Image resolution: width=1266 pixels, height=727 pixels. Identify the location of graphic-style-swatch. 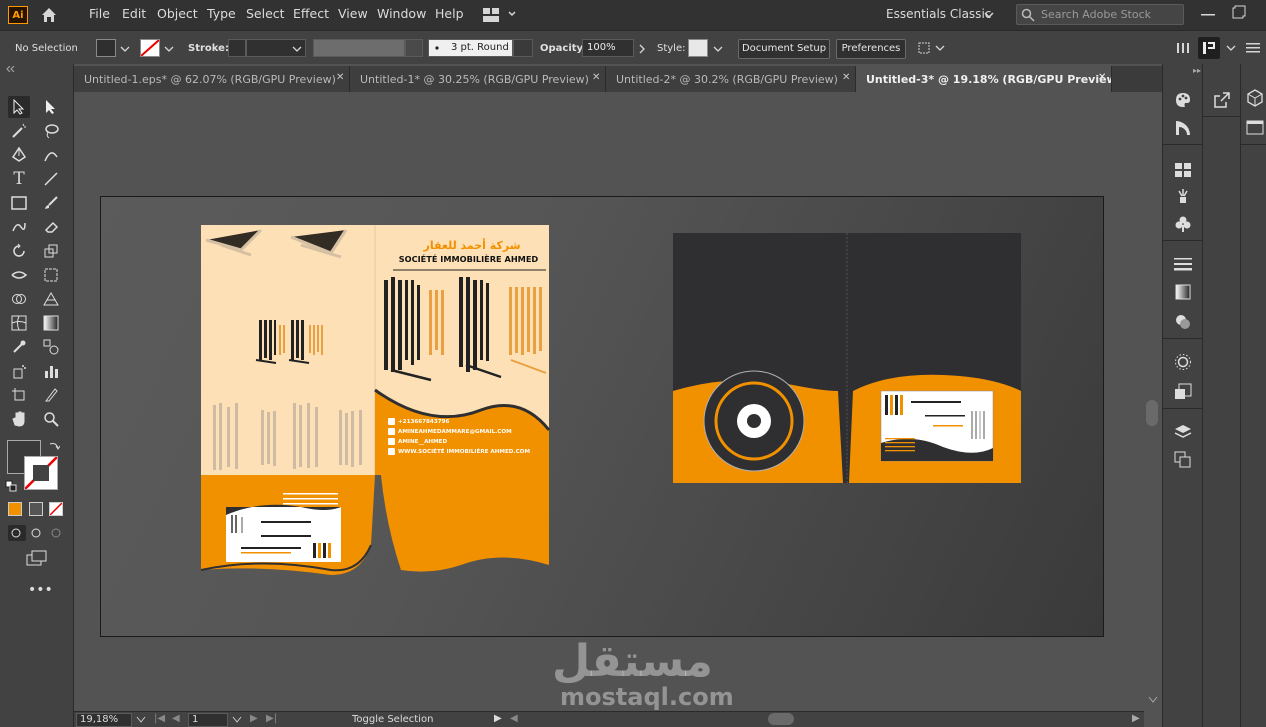
(698, 48).